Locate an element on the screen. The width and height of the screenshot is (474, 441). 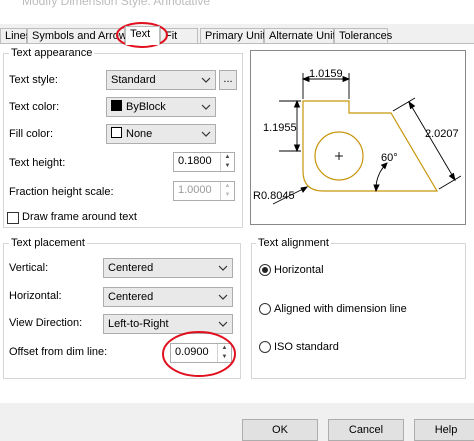
tab-tolerances: Tolerances is located at coordinates (363, 36).